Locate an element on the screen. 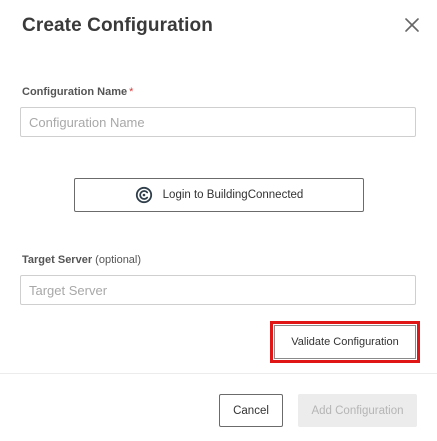  cancel-button-label: Cancel is located at coordinates (251, 410).